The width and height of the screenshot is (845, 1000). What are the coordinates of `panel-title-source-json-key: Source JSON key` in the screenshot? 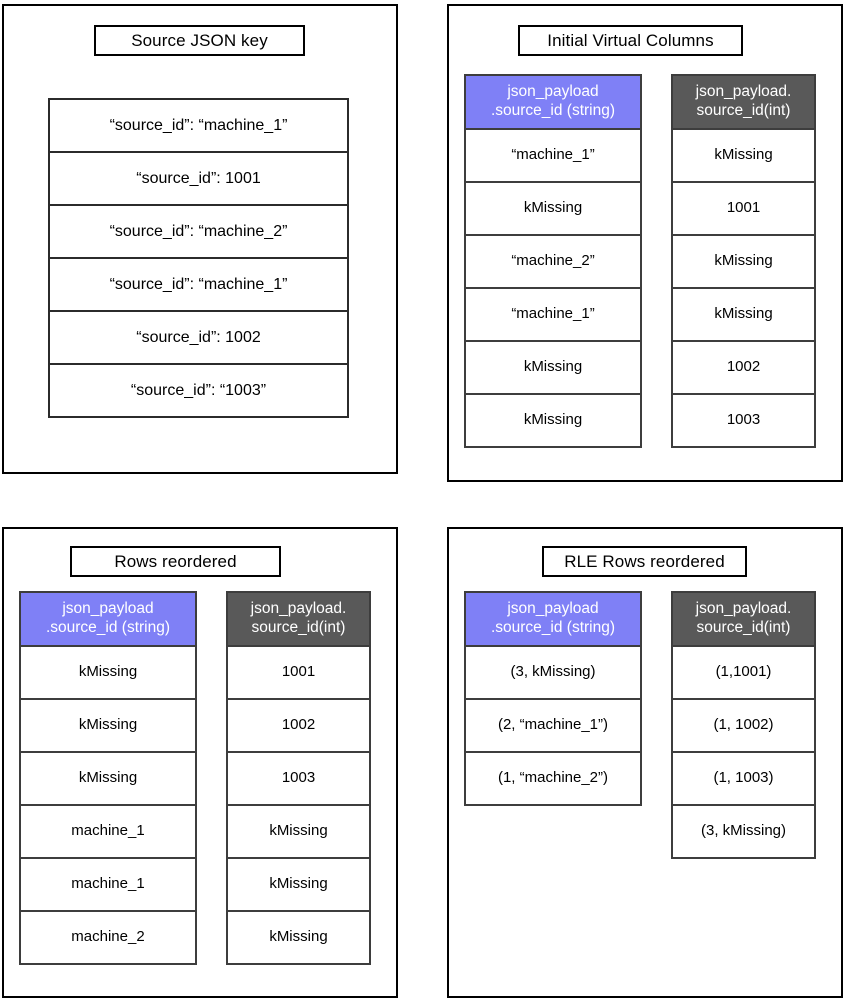 It's located at (199, 40).